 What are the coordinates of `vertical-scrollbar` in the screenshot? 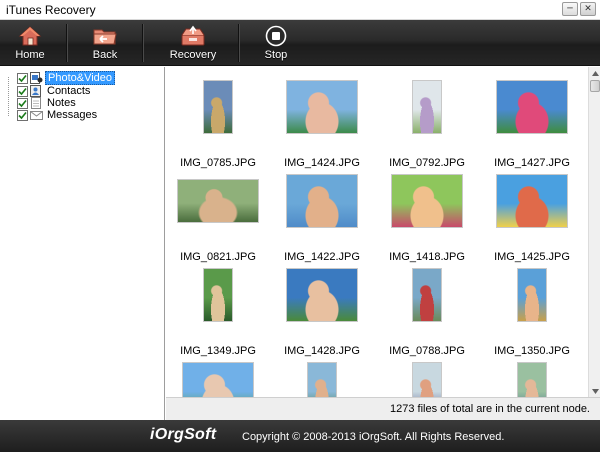 It's located at (594, 232).